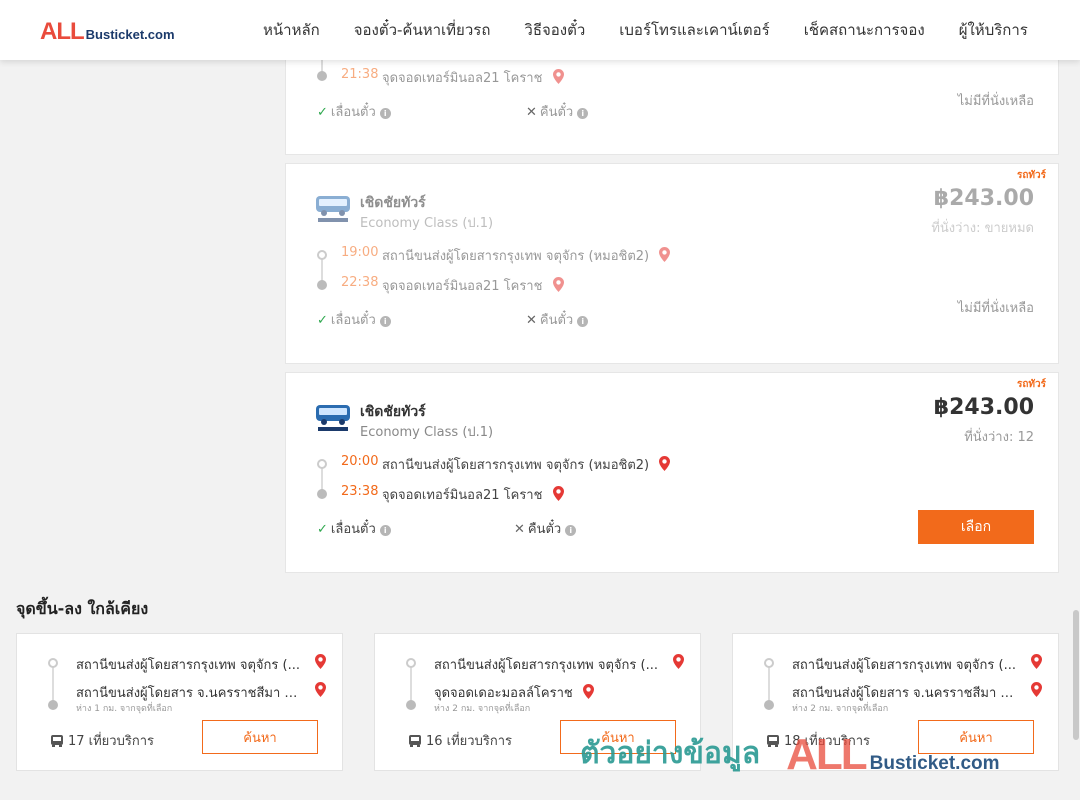 Image resolution: width=1080 pixels, height=800 pixels. I want to click on seats-available: ที่นั่งว่าง: 12, so click(999, 437).